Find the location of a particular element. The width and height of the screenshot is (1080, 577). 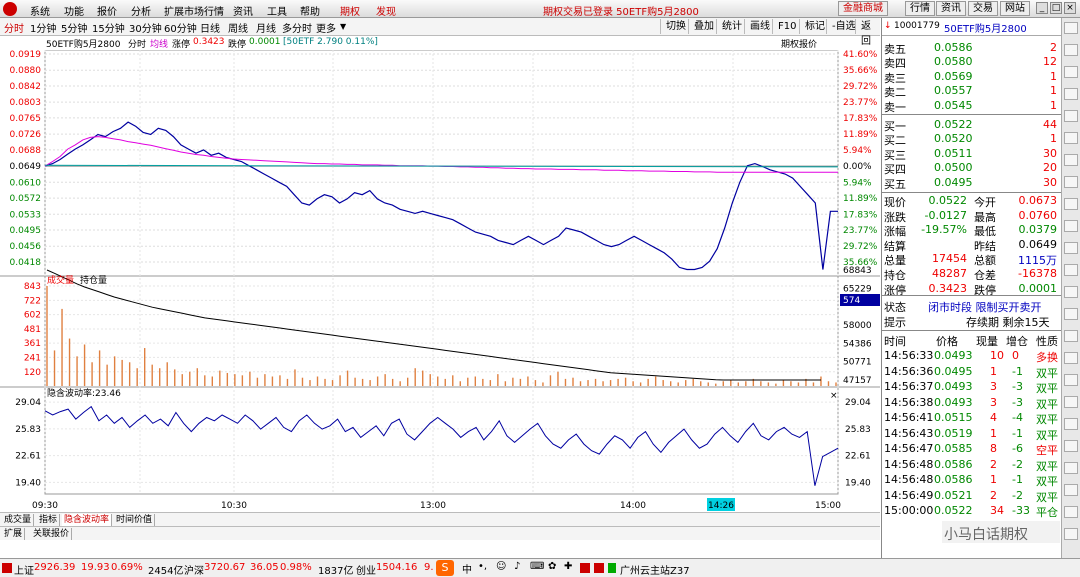

filter-icon is located at coordinates (1071, 380).